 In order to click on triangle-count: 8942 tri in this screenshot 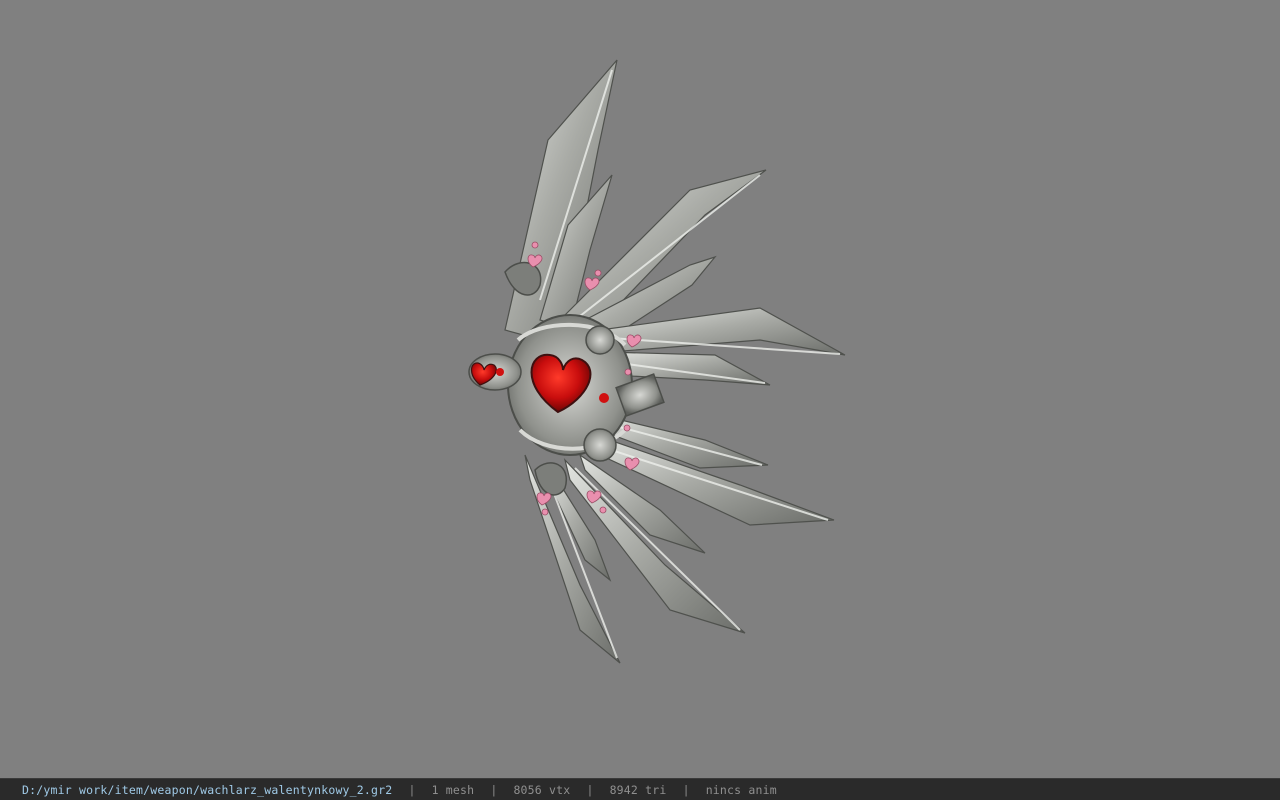, I will do `click(638, 789)`.